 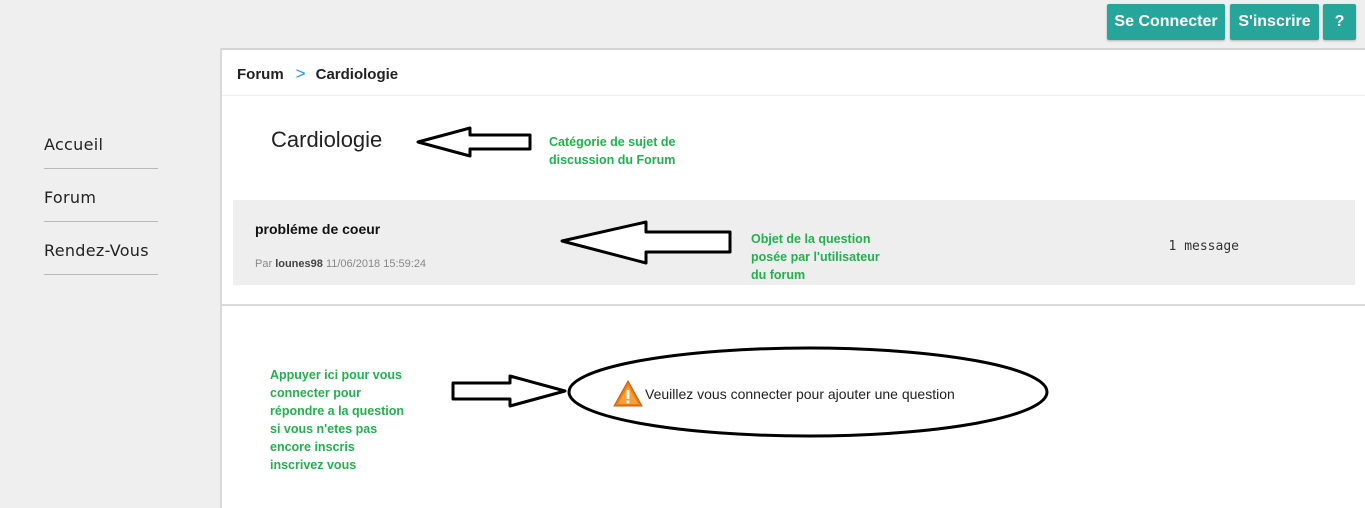 What do you see at coordinates (324, 429) in the screenshot?
I see `annotation-line: si vous n'etes pas` at bounding box center [324, 429].